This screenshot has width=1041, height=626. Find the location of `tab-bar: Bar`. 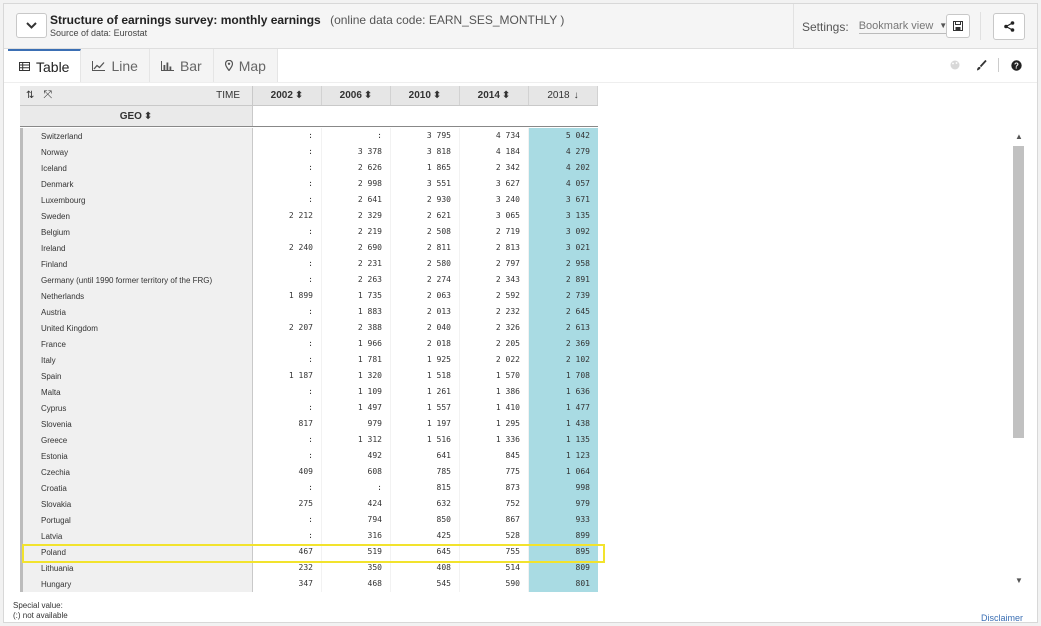

tab-bar: Bar is located at coordinates (181, 65).